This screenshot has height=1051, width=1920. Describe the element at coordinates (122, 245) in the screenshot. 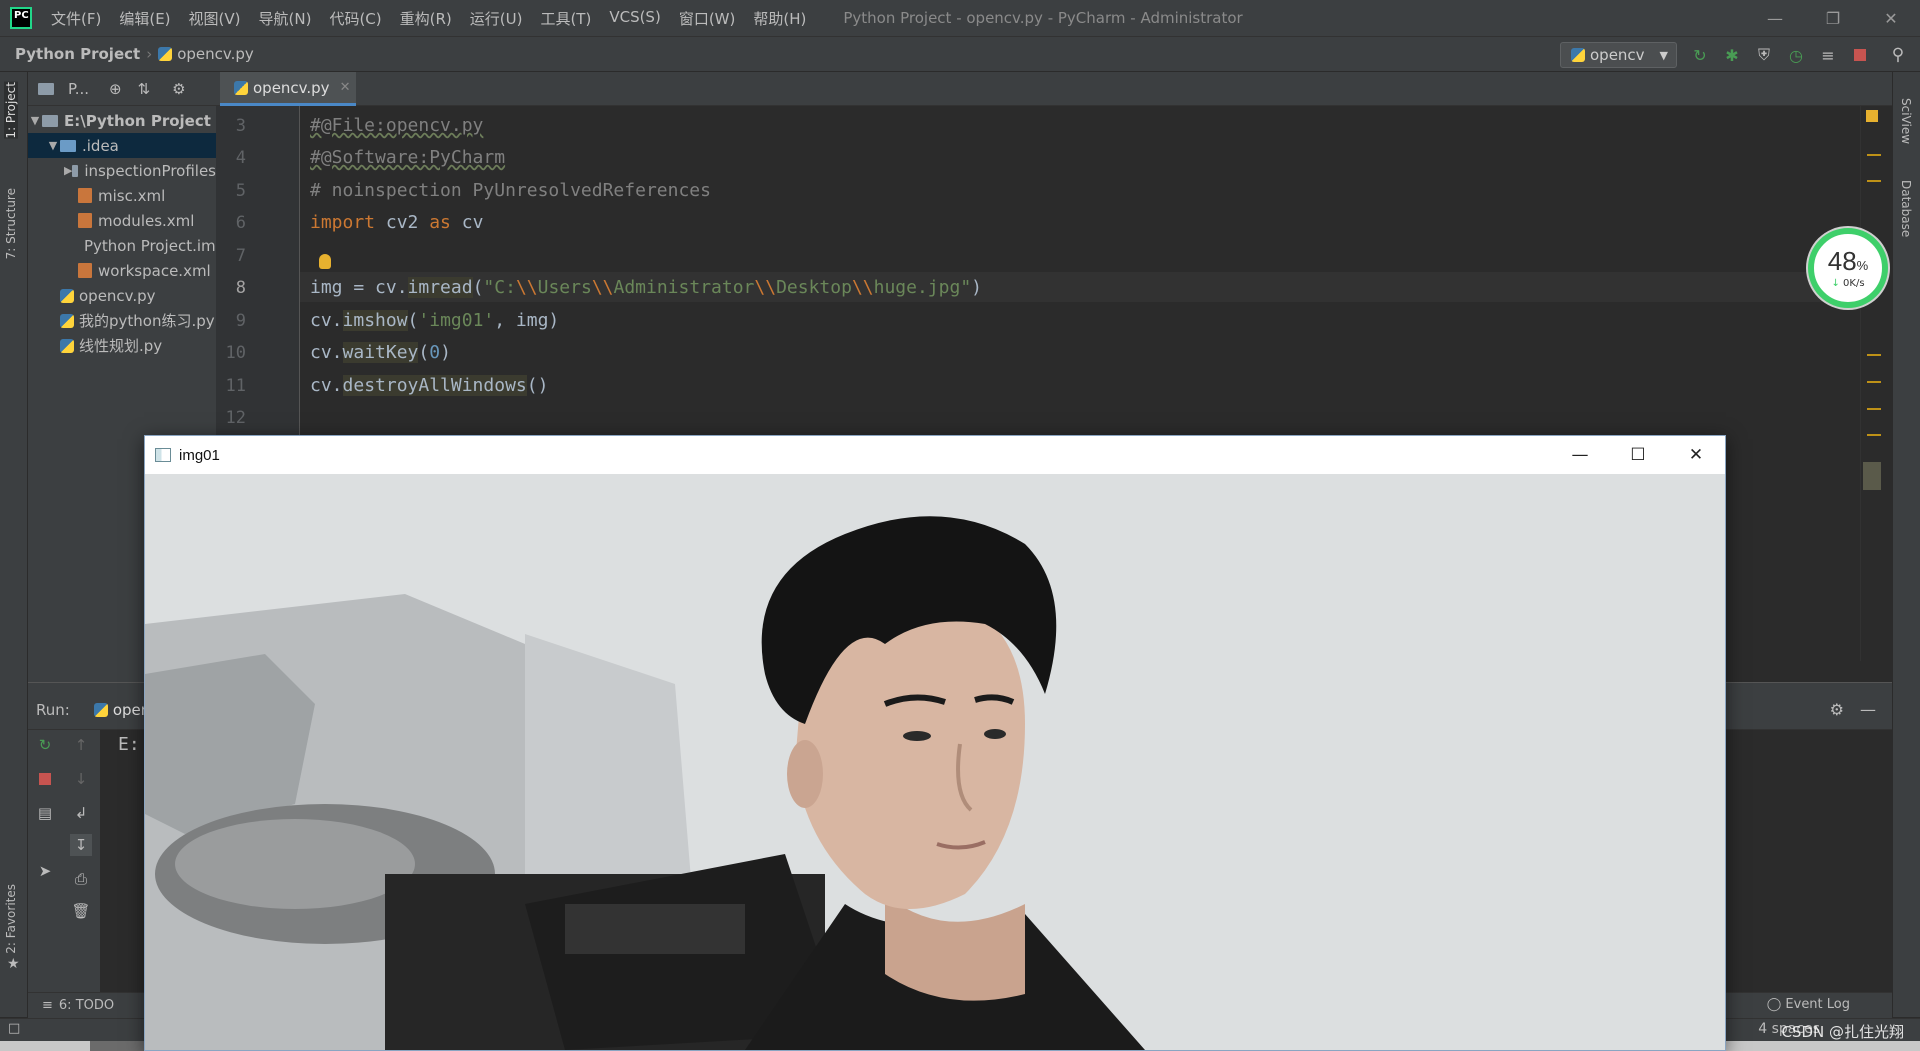

I see `tree-item: Python Project.iml` at that location.